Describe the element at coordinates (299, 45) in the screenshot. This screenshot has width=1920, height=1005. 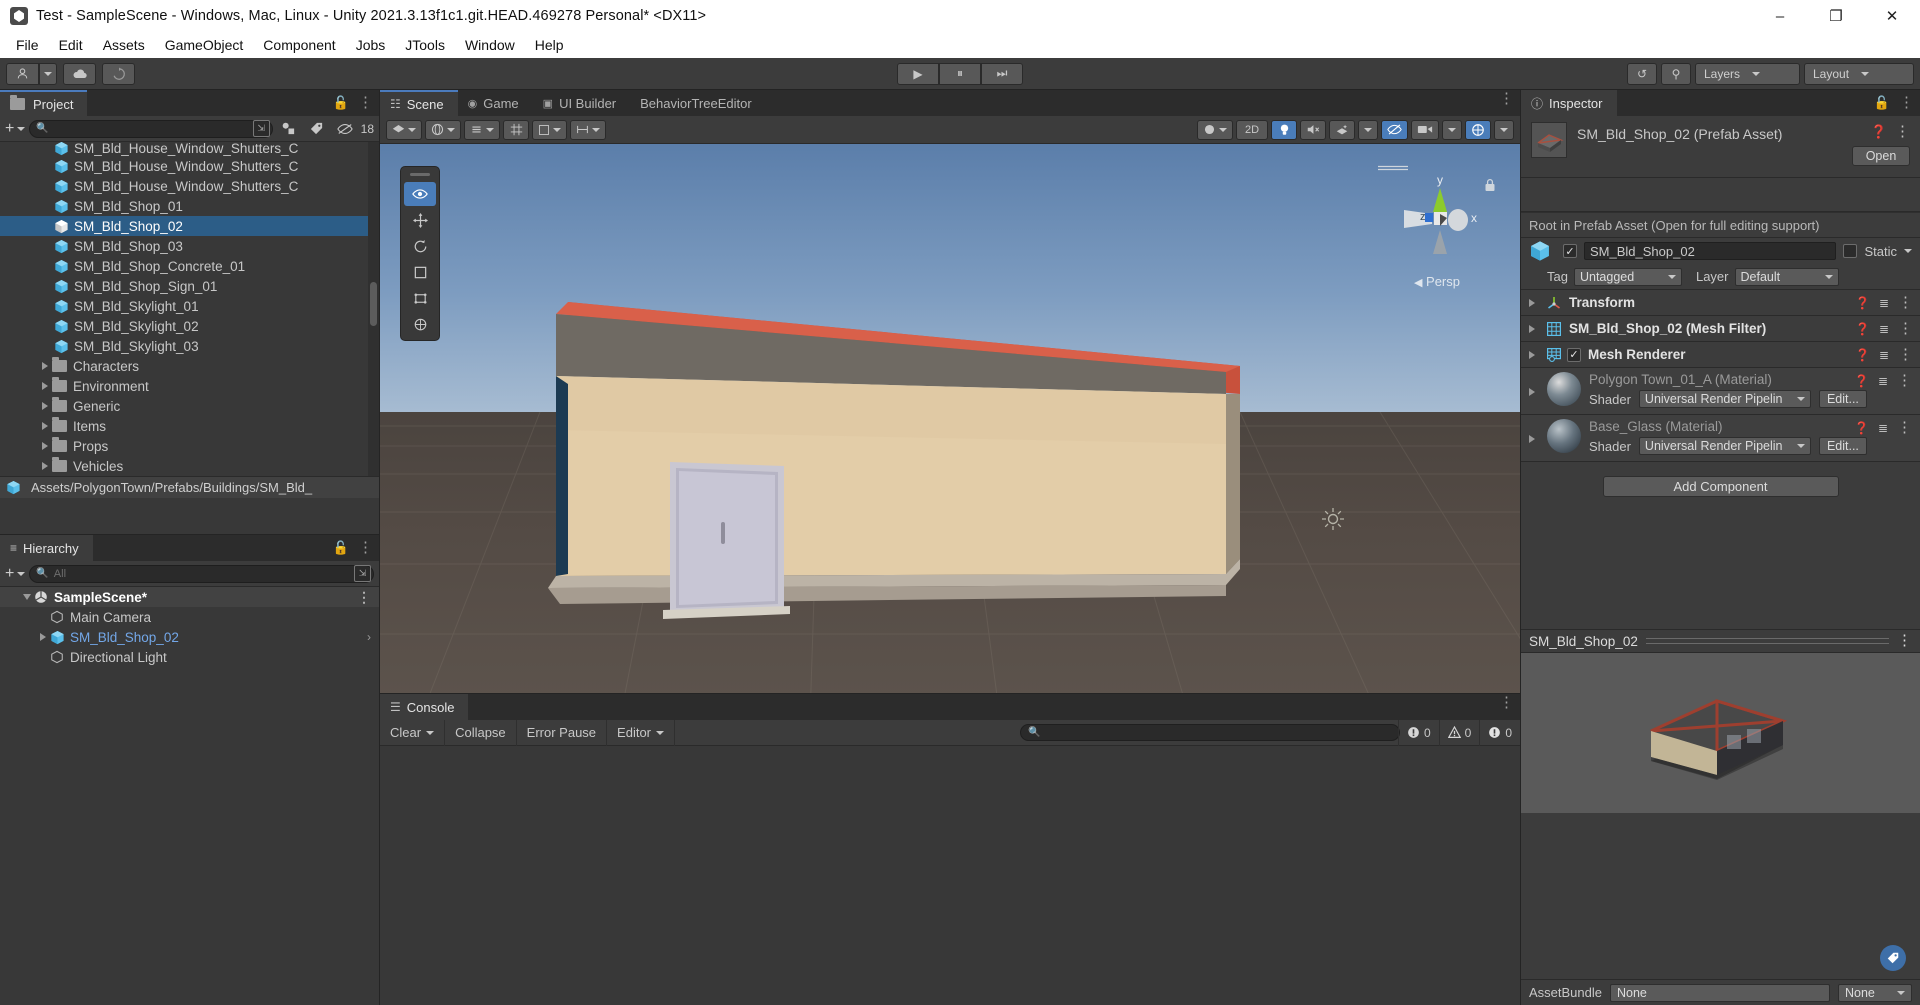
I see `menu-item-component: Component` at that location.